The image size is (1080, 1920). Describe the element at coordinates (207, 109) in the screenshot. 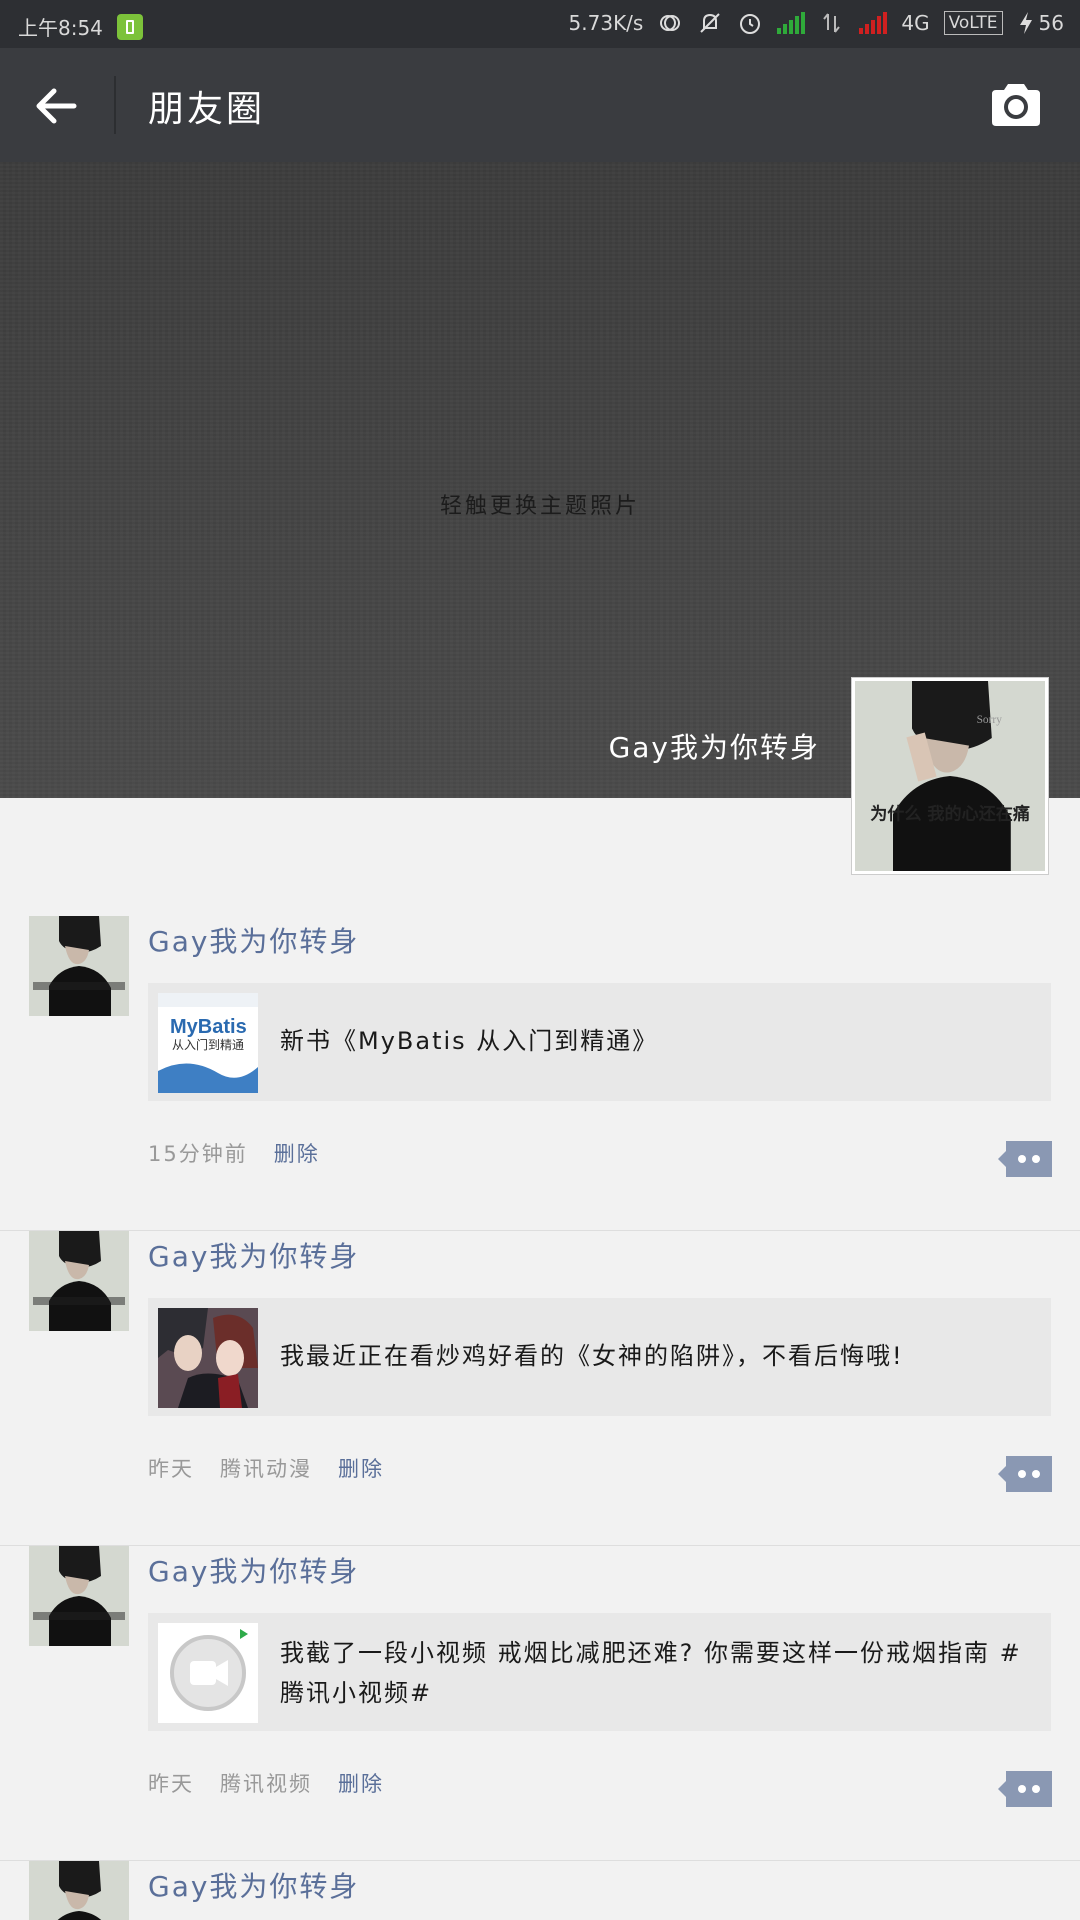

I see `page-title: 朋友圈` at that location.